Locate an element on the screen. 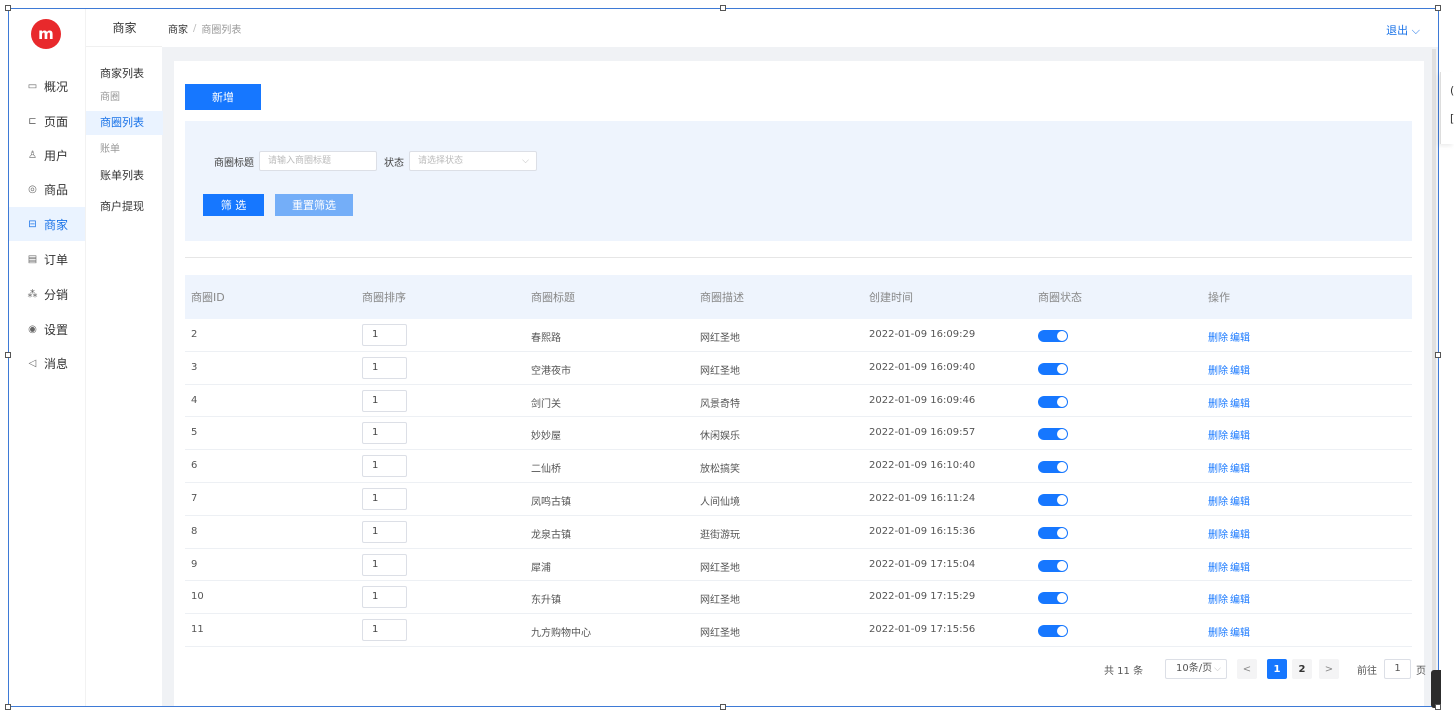  top-header: 商家 / 商圈列表 退出 ⌵ is located at coordinates (800, 28).